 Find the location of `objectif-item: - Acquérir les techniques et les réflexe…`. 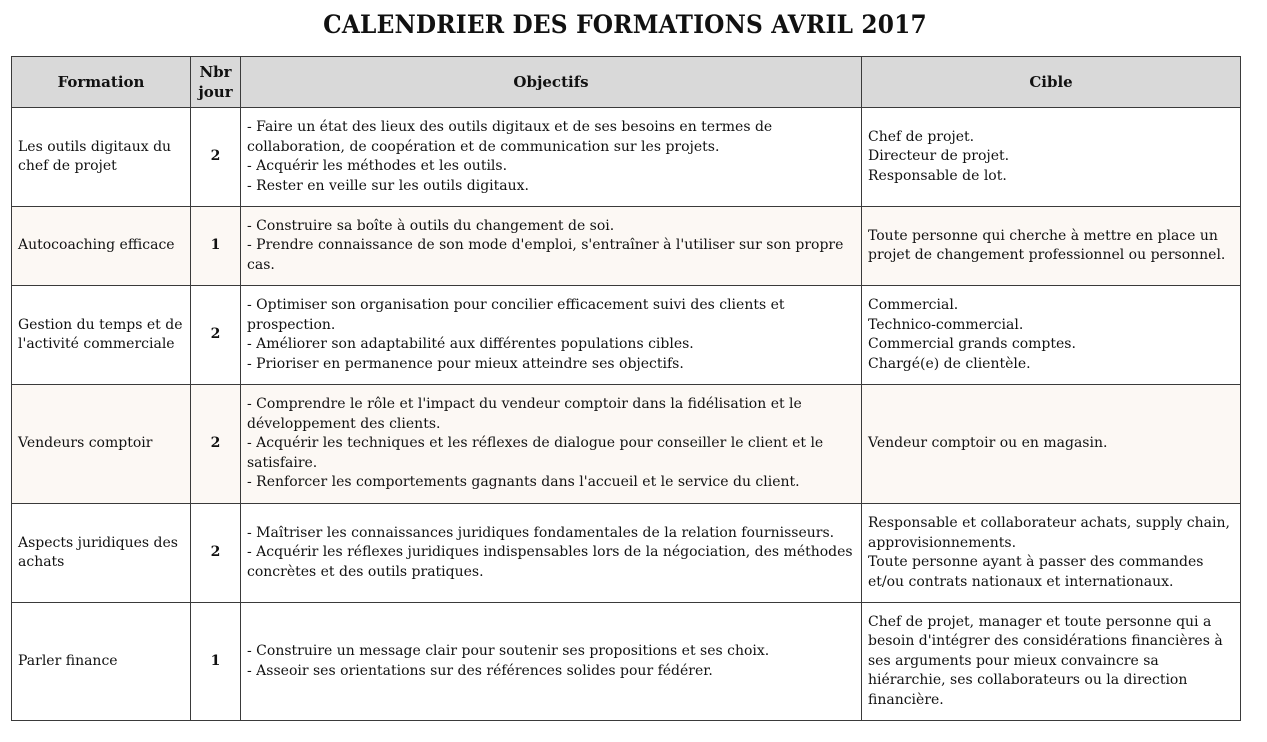

objectif-item: - Acquérir les techniques et les réflexe… is located at coordinates (535, 453).